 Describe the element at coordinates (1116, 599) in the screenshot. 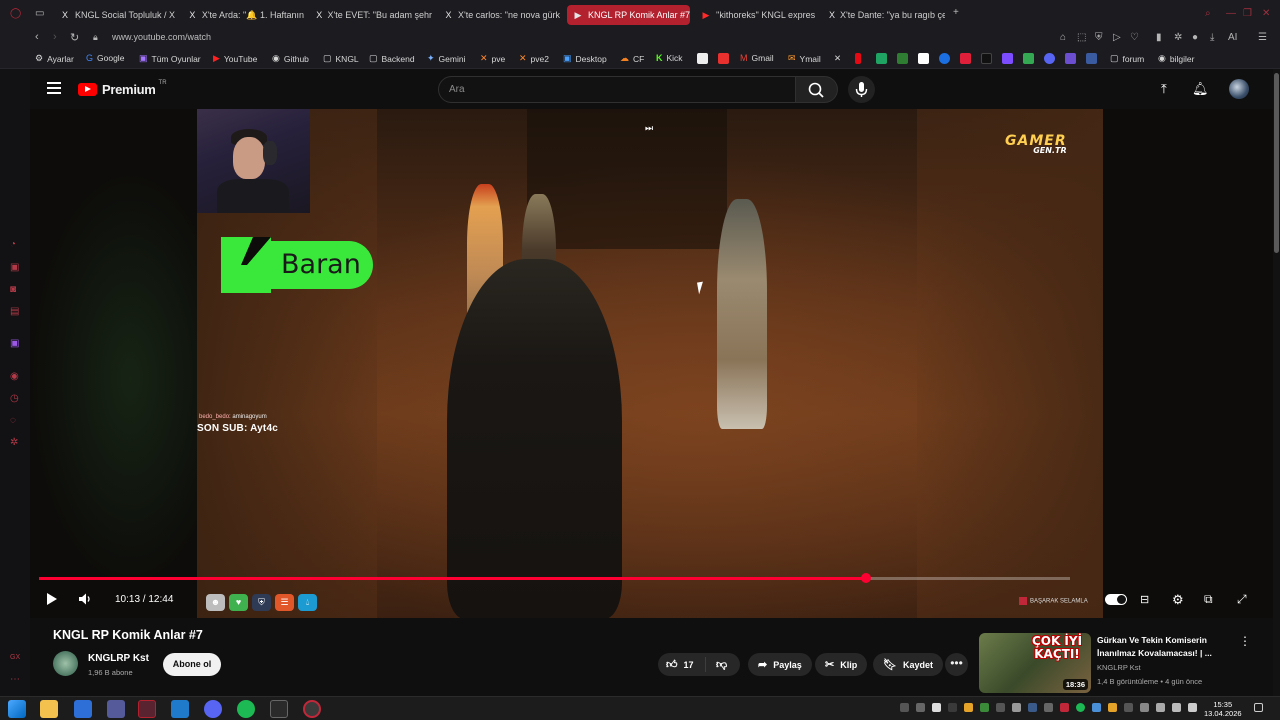

I see `autoplay-toggle` at that location.